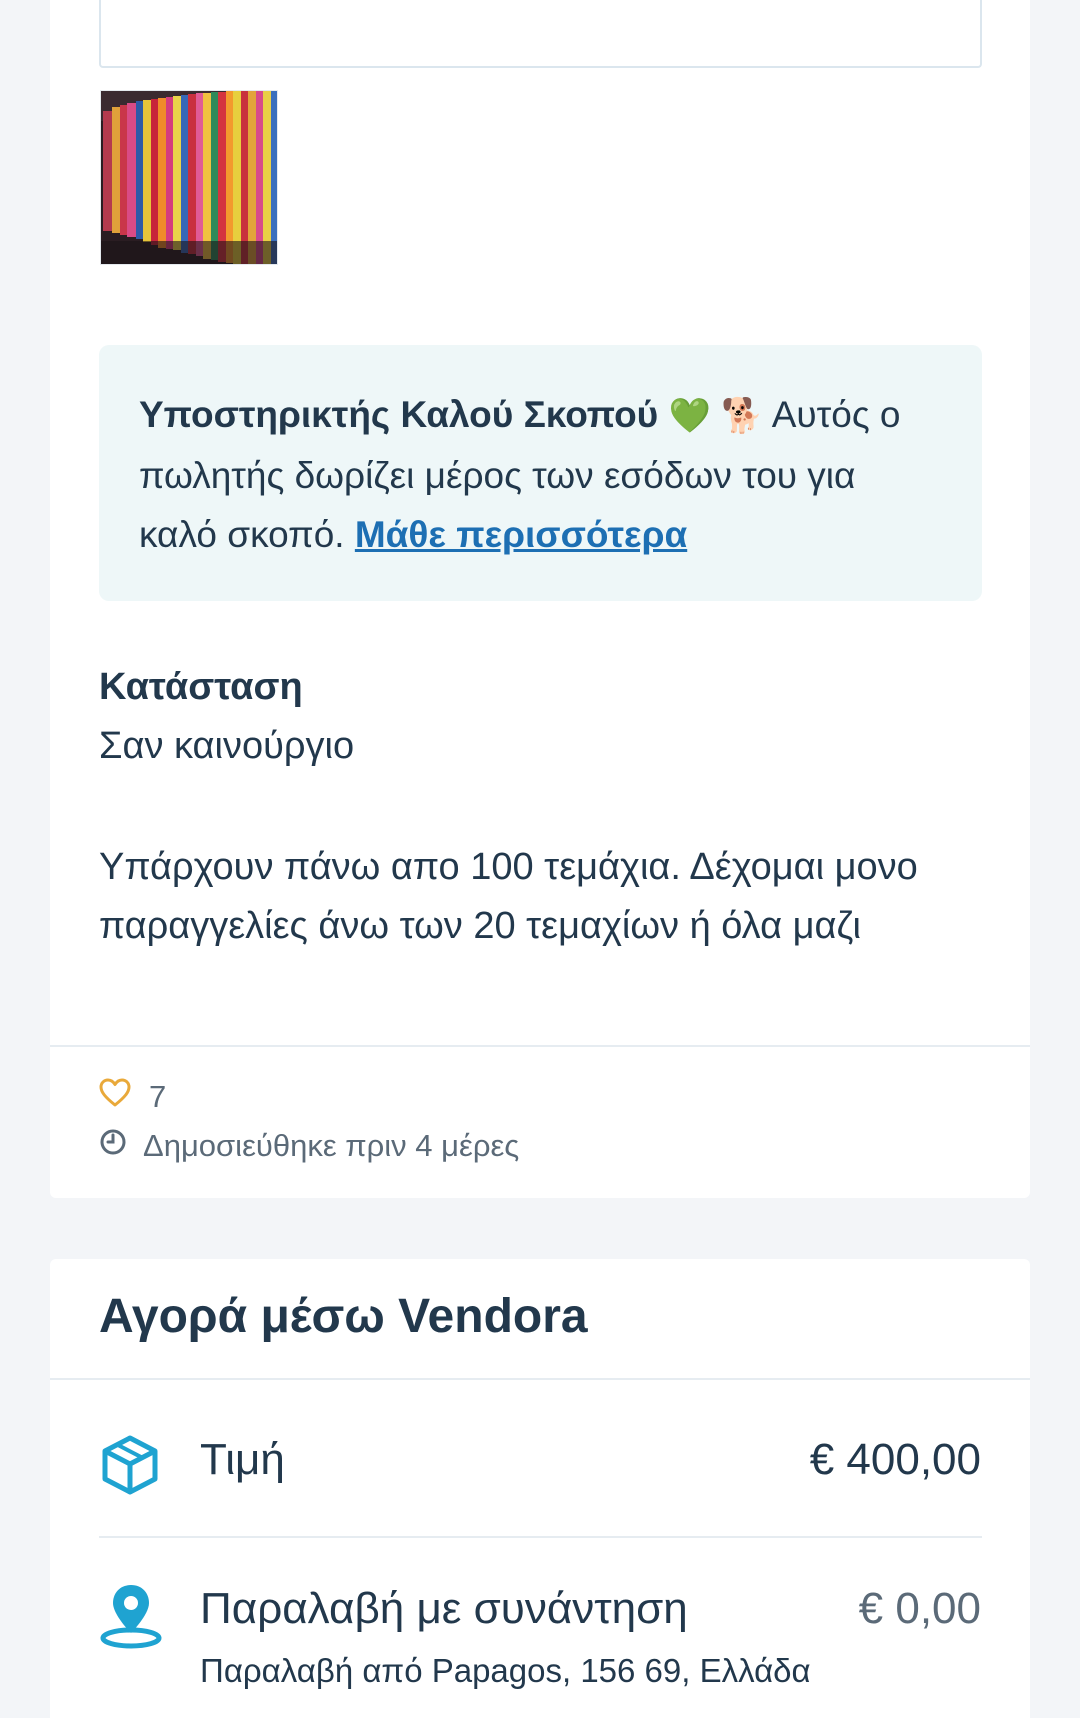 The width and height of the screenshot is (1080, 1718). I want to click on pickup-cost: € 0,00, so click(919, 1608).